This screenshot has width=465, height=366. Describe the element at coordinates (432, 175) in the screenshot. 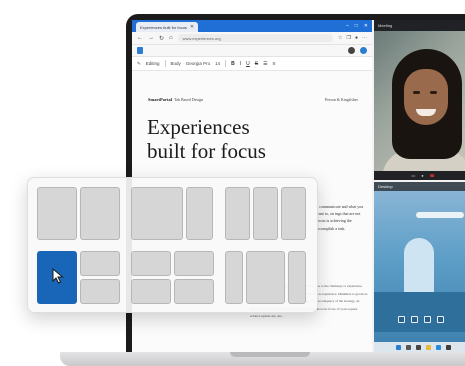

I see `hangup-icon: ☎` at that location.